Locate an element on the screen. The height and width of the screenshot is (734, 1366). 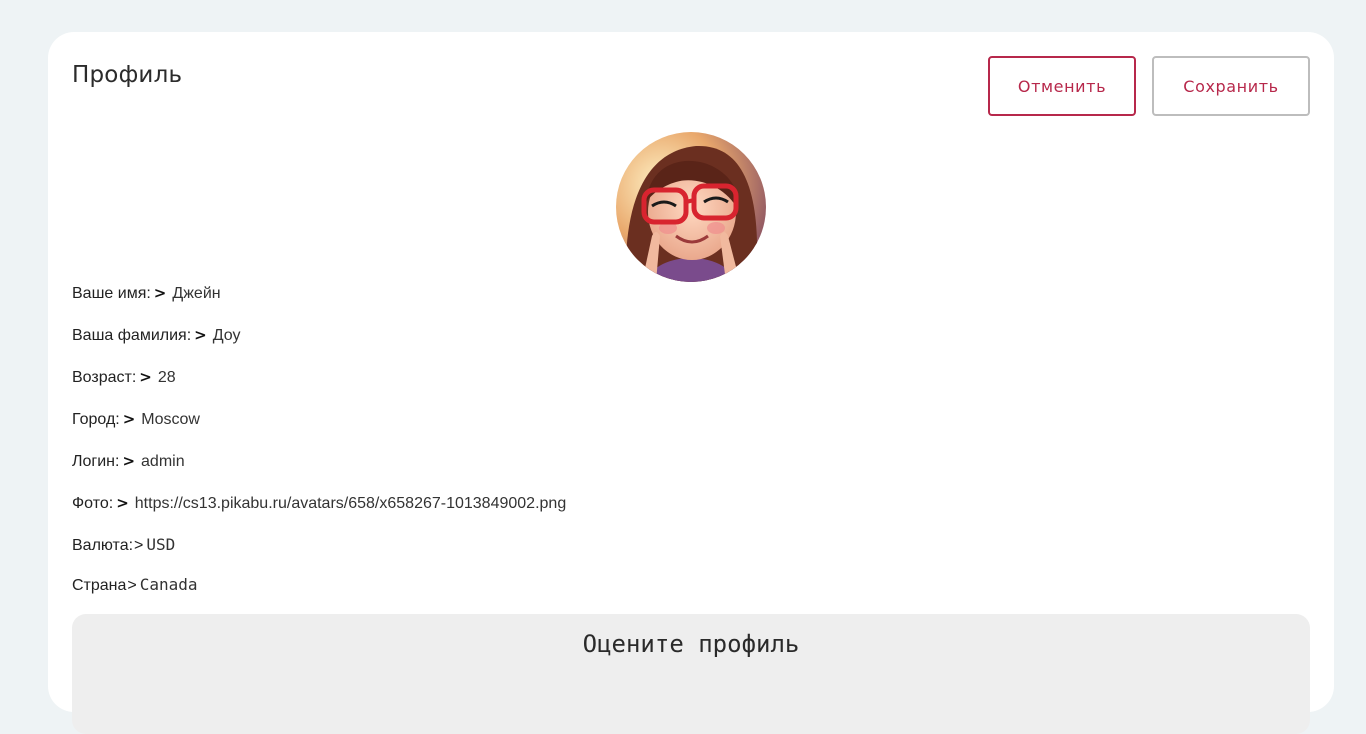
field-last-name: Ваша фамилия: > Доу is located at coordinates (156, 335).